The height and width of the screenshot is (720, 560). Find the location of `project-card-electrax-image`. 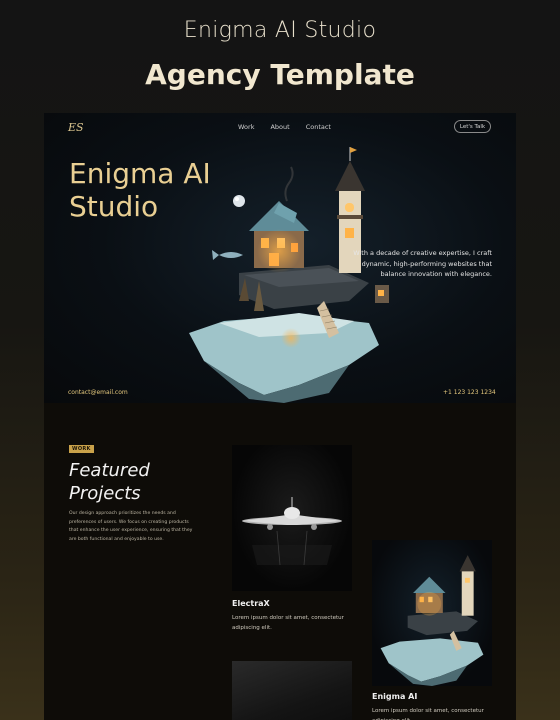

project-card-electrax-image is located at coordinates (292, 518).